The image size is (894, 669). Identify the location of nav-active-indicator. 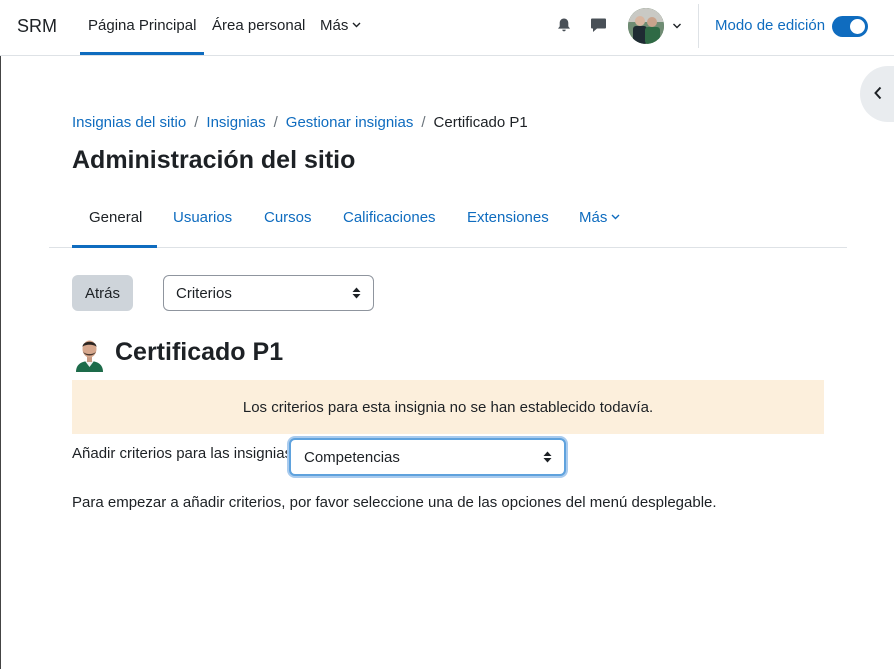
(142, 53).